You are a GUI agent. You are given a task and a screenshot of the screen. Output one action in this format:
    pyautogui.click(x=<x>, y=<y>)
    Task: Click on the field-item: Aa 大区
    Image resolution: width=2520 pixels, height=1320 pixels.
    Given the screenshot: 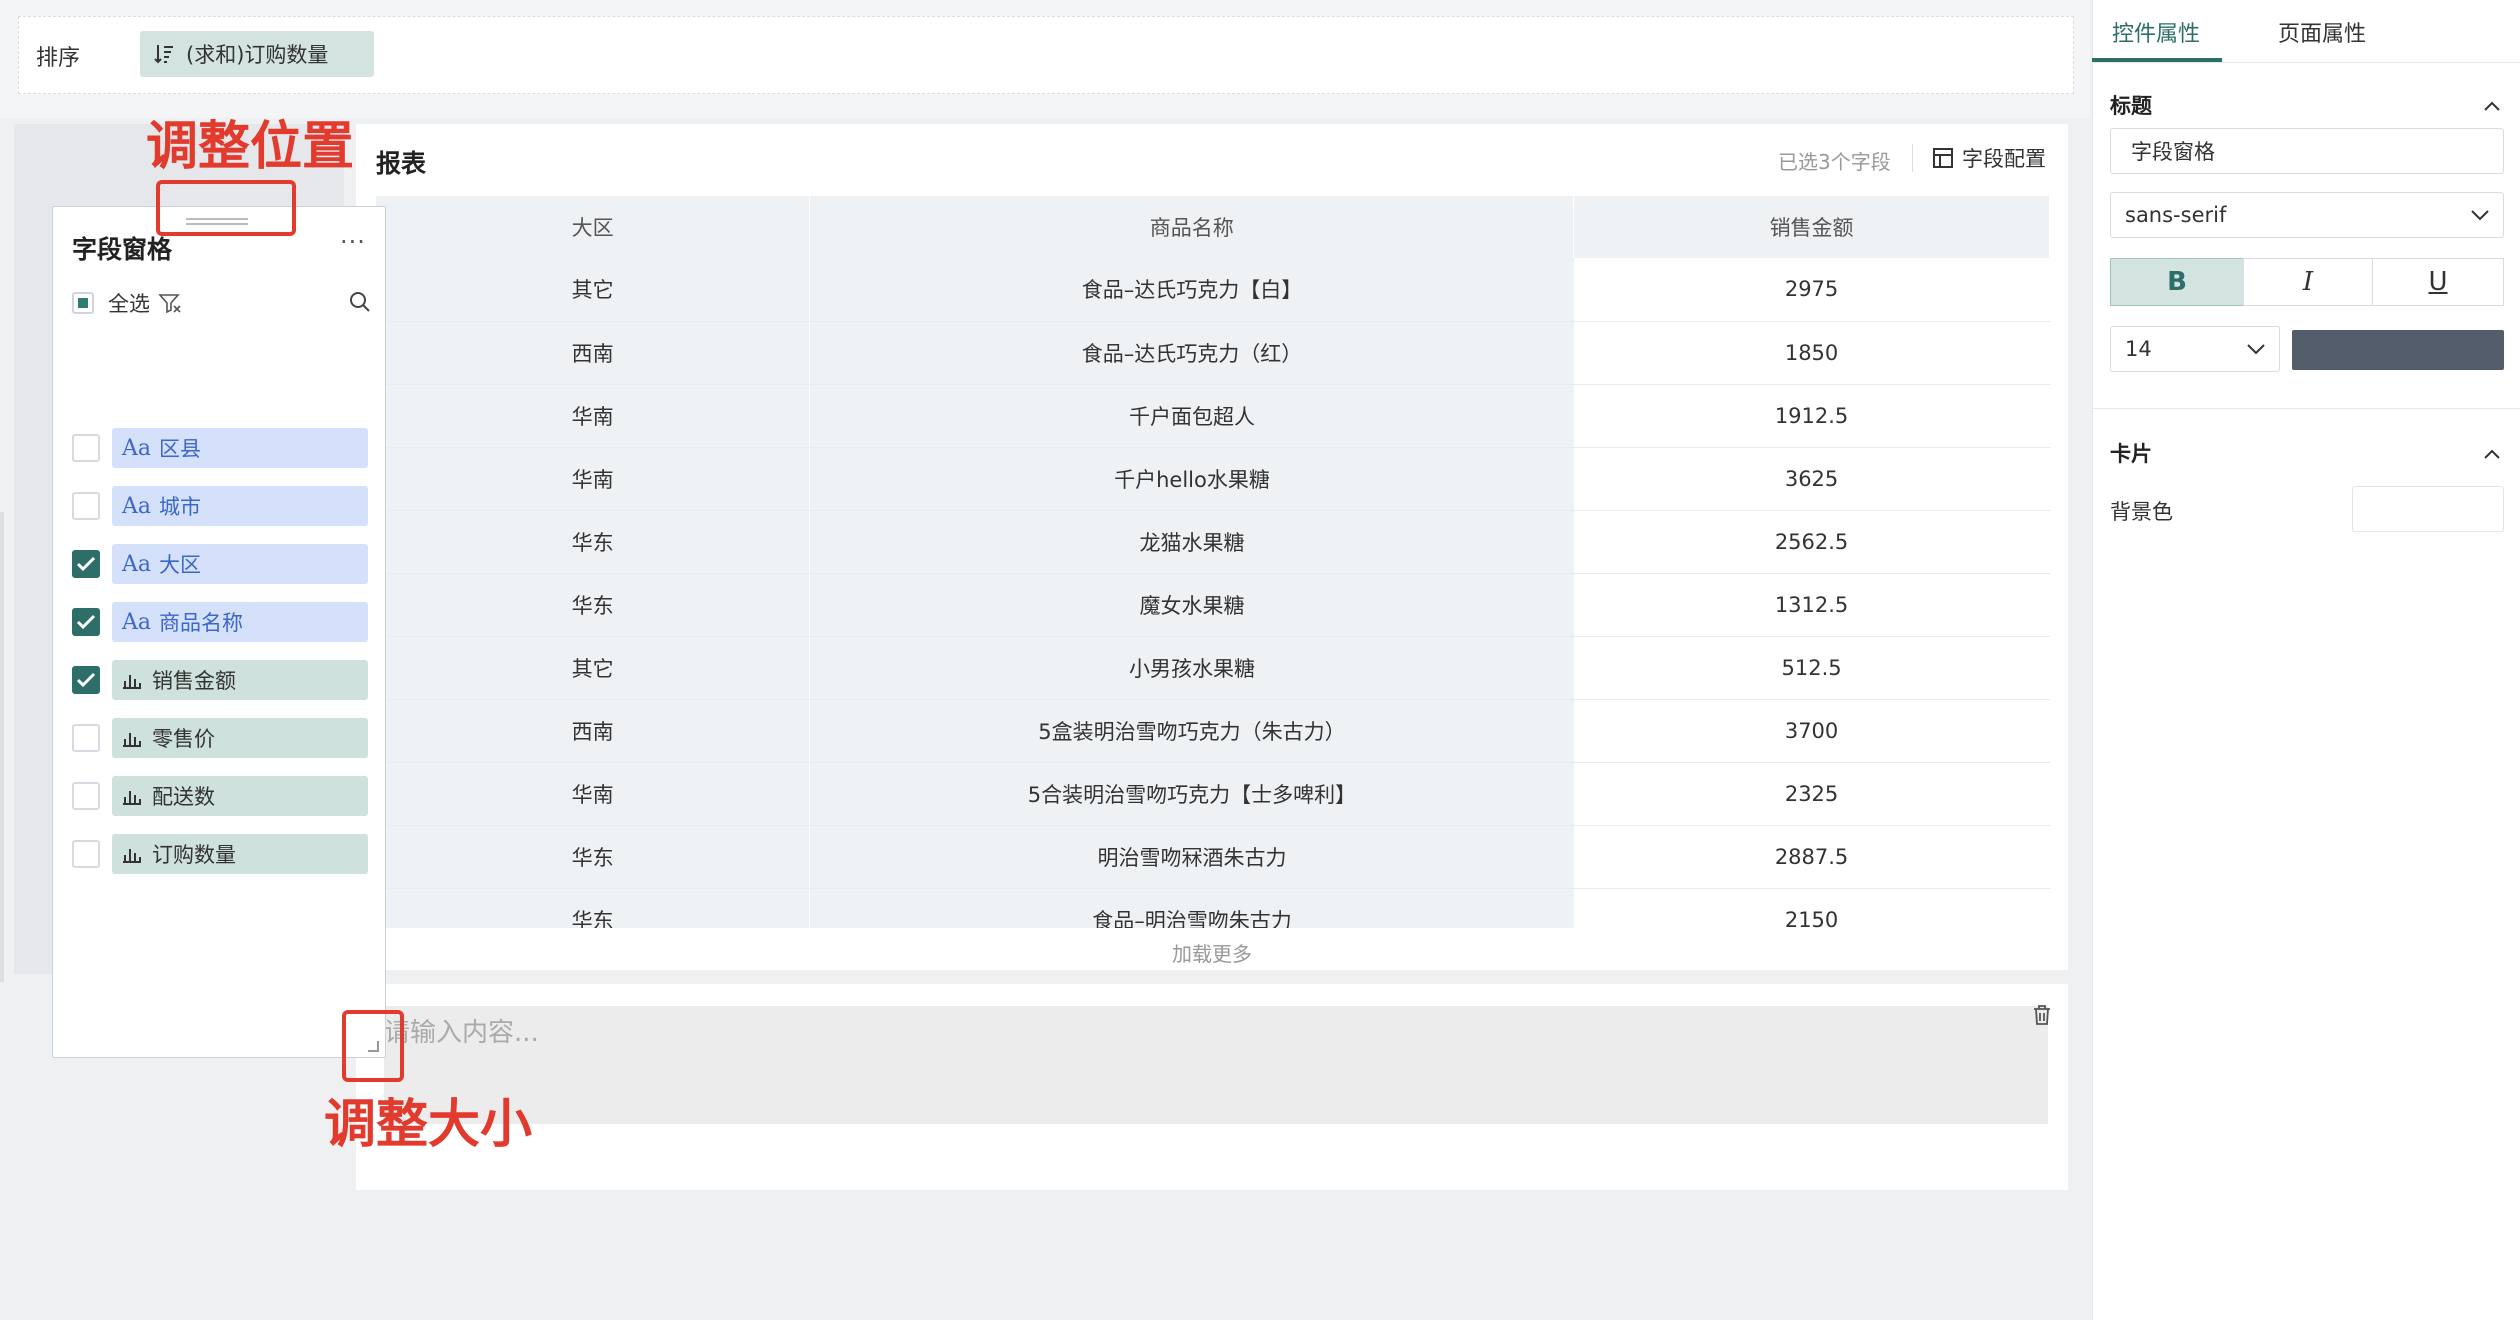 What is the action you would take?
    pyautogui.click(x=220, y=564)
    